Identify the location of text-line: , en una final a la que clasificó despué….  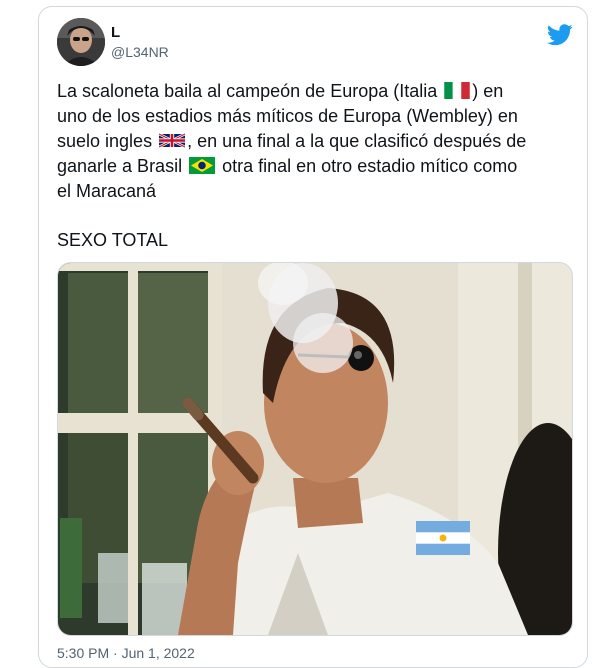
(357, 141).